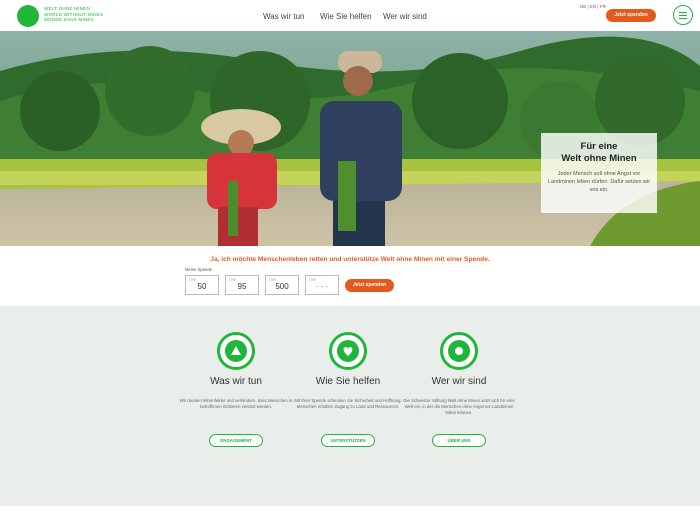 The image size is (700, 532). What do you see at coordinates (405, 16) in the screenshot?
I see `nav-item-wer-wir-sind: Wer wir sind` at bounding box center [405, 16].